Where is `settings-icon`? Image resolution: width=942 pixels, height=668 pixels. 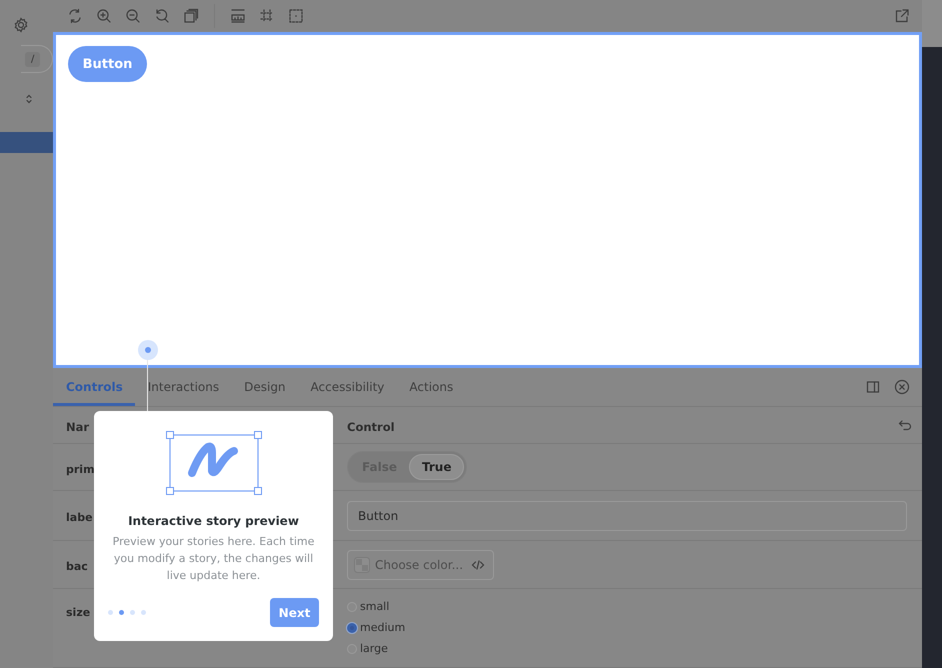
settings-icon is located at coordinates (21, 25).